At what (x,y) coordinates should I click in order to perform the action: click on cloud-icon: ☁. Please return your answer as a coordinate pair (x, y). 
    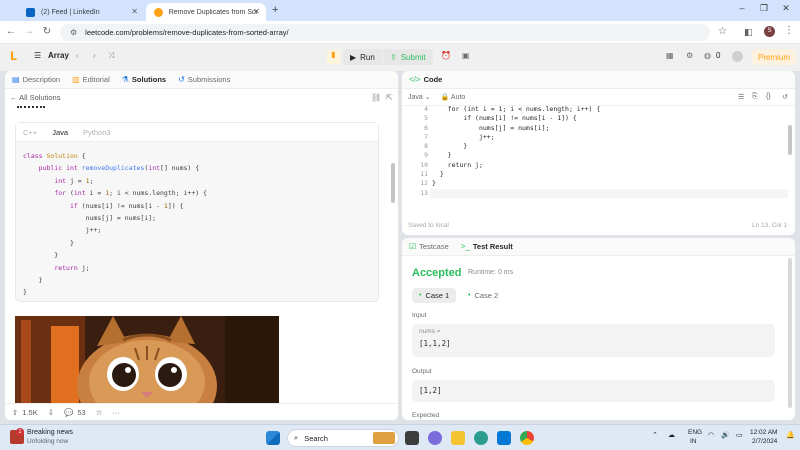
    Looking at the image, I should click on (671, 435).